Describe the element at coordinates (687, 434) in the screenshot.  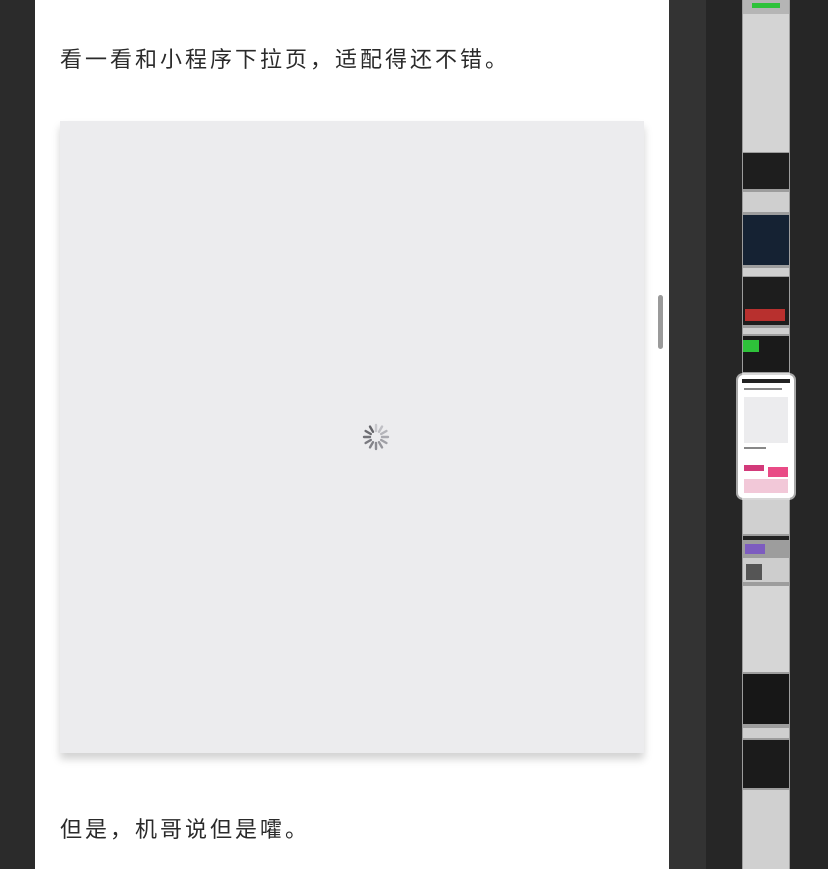
I see `right-gutter` at that location.